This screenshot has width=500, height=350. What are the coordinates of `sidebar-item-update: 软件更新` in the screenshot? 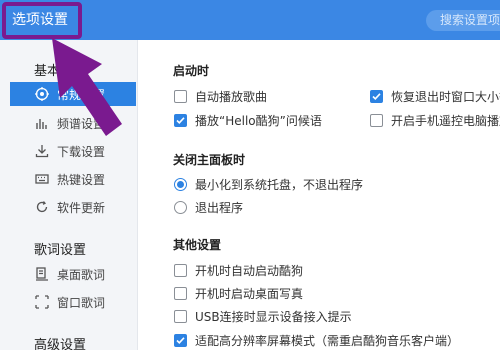 It's located at (73, 207).